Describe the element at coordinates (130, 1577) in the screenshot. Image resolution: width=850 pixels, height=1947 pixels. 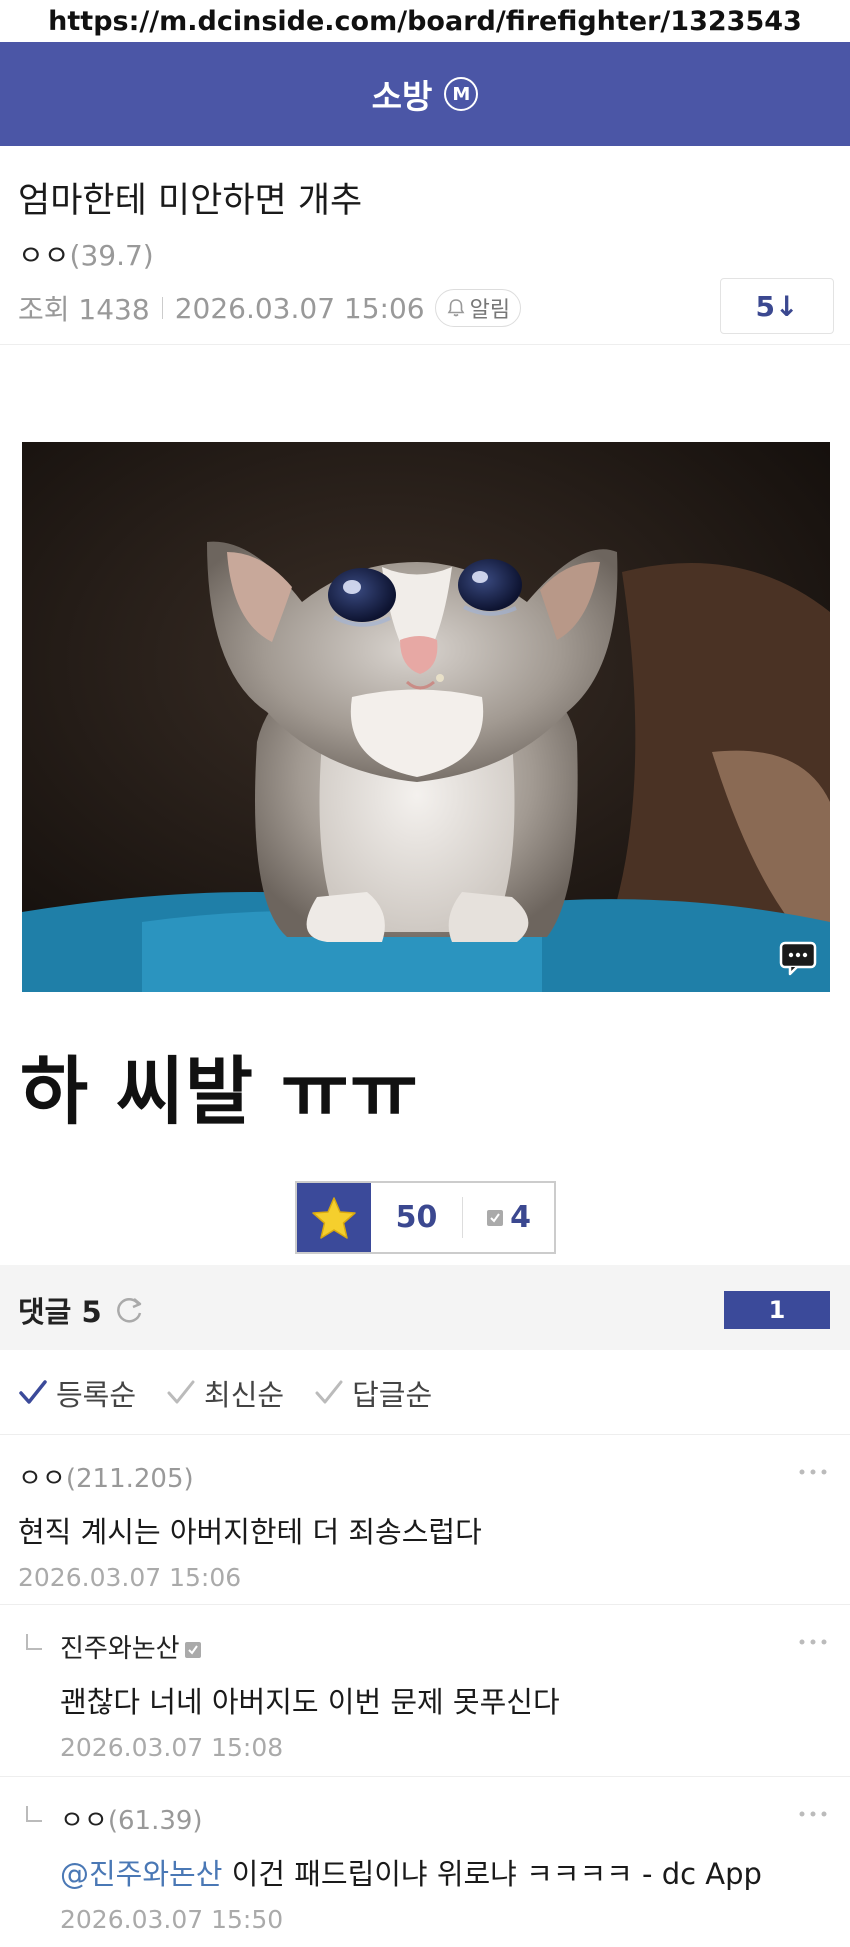
I see `comment-date: 2026.03.07 15:06` at that location.